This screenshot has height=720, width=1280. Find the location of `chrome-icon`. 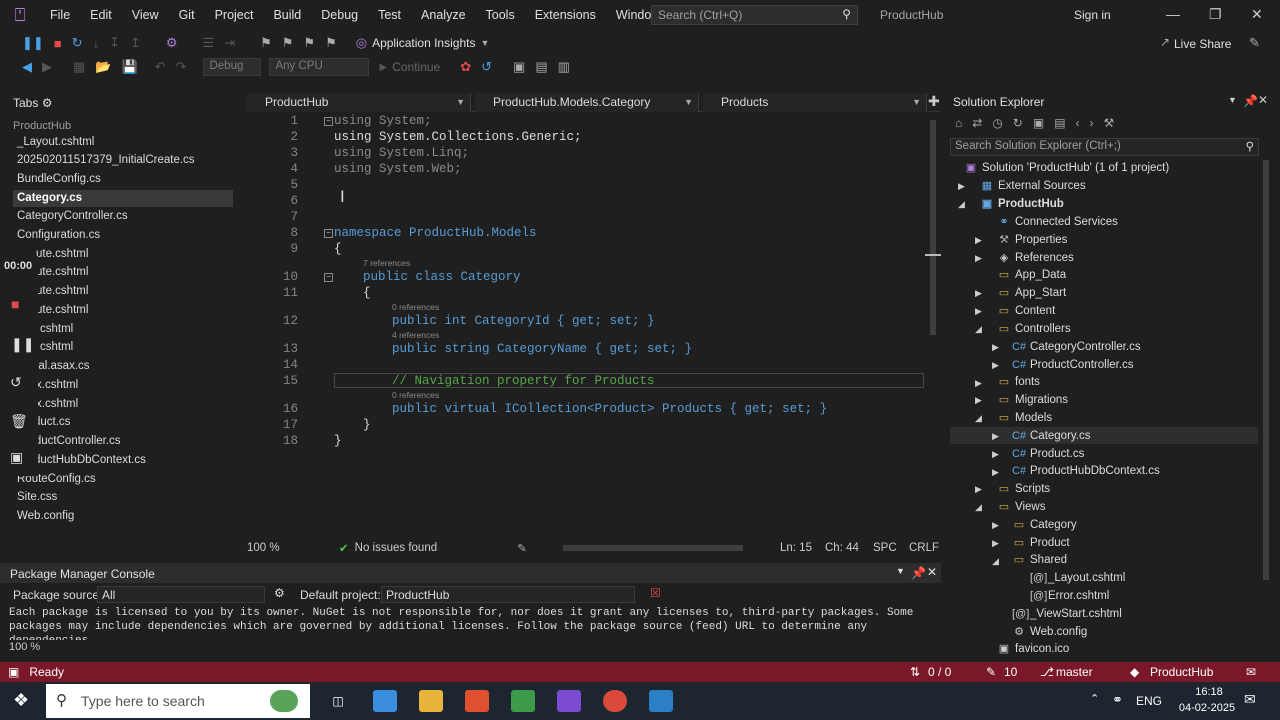

chrome-icon is located at coordinates (615, 701).